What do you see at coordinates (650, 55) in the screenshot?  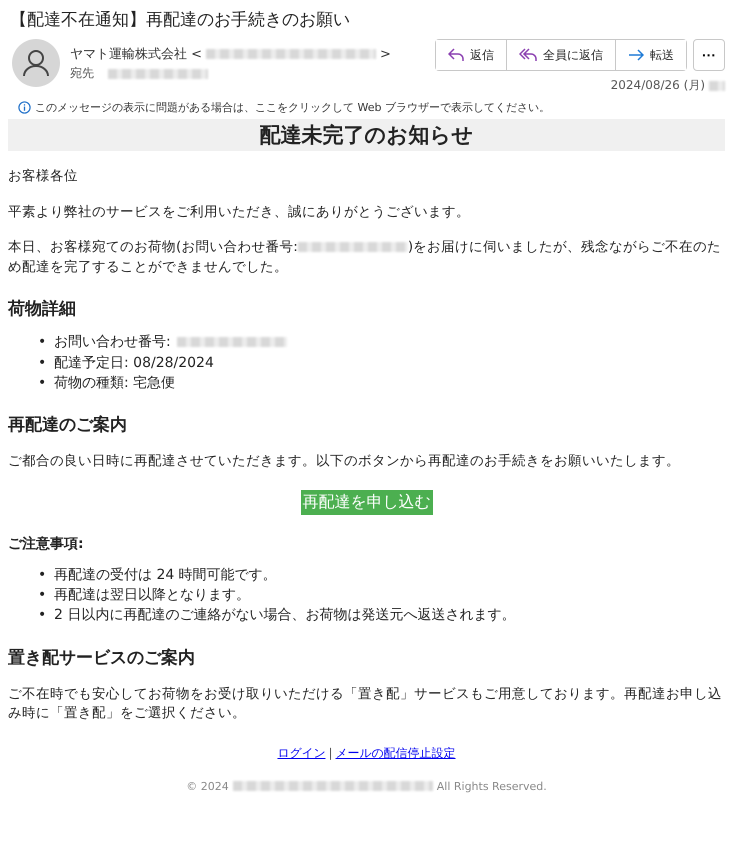 I see `forward-button: 転送` at bounding box center [650, 55].